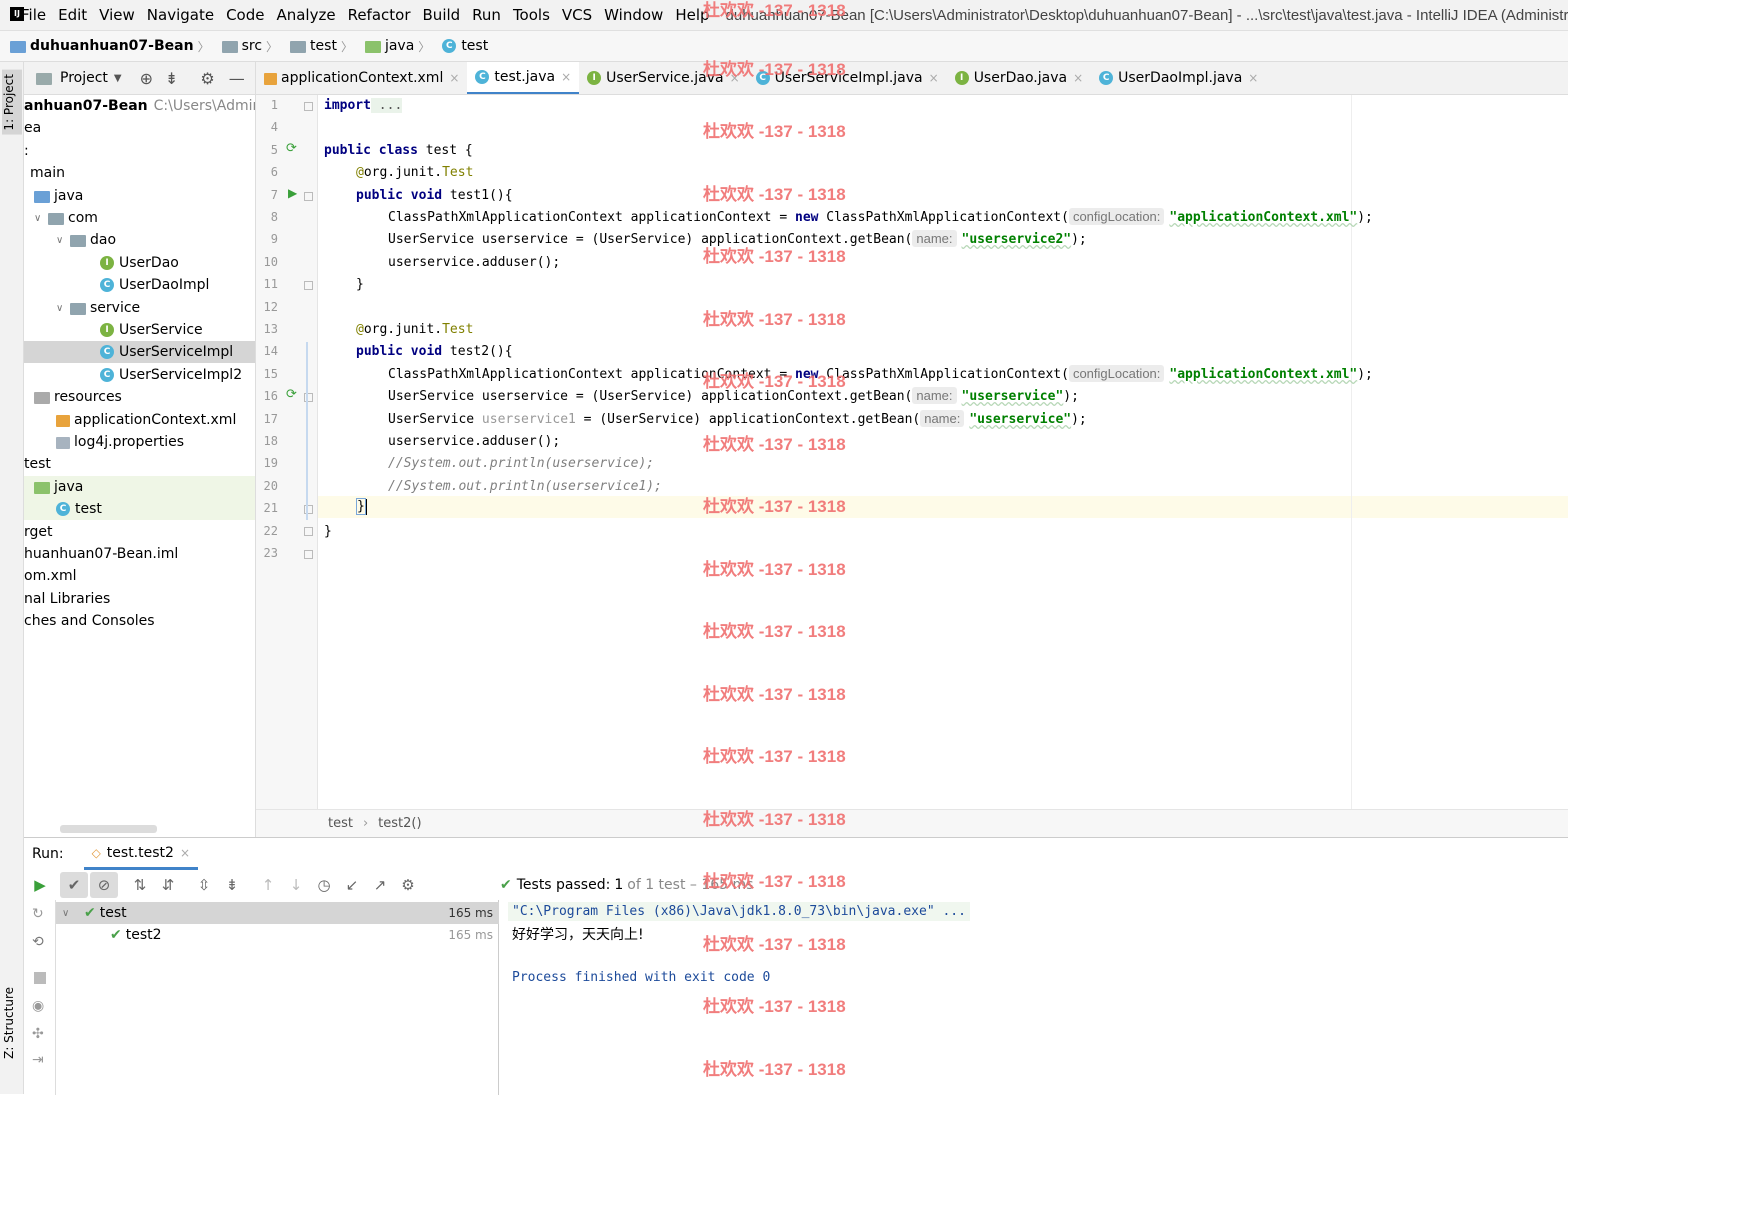 Image resolution: width=1754 pixels, height=1224 pixels. I want to click on hide-panel-icon: —, so click(237, 78).